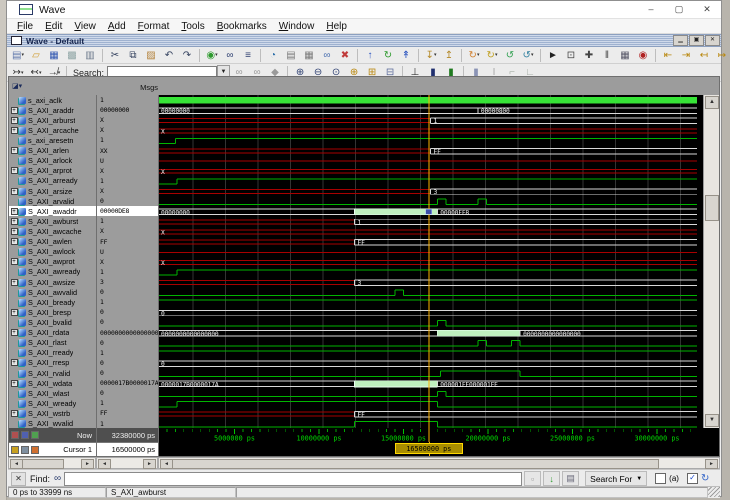 Image resolution: width=730 pixels, height=500 pixels. I want to click on move-down-icon: ↧ ▾, so click(431, 55).